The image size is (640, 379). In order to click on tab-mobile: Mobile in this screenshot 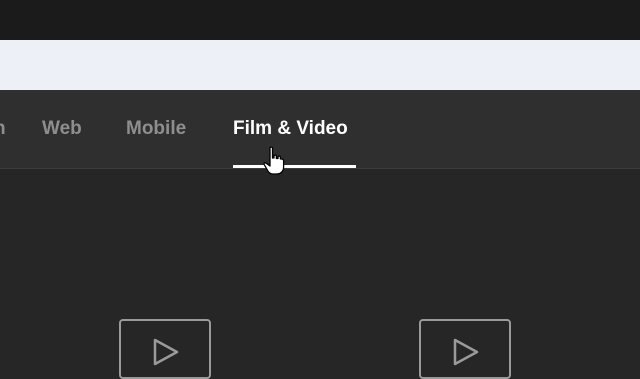, I will do `click(156, 129)`.